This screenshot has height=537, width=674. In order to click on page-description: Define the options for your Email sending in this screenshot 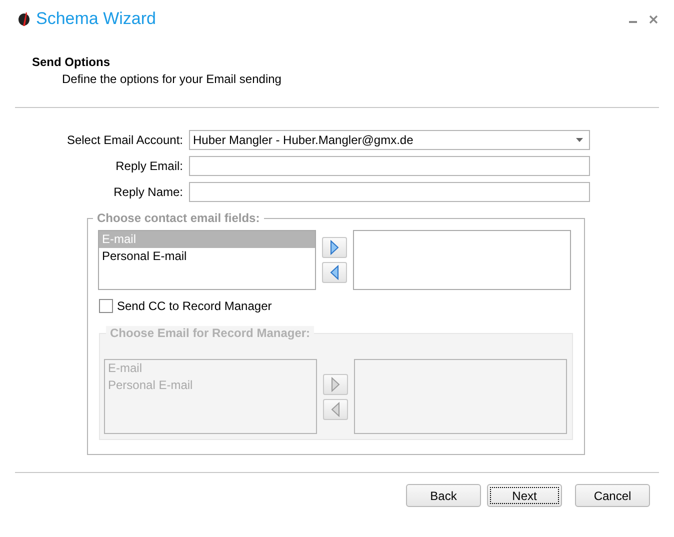, I will do `click(172, 79)`.